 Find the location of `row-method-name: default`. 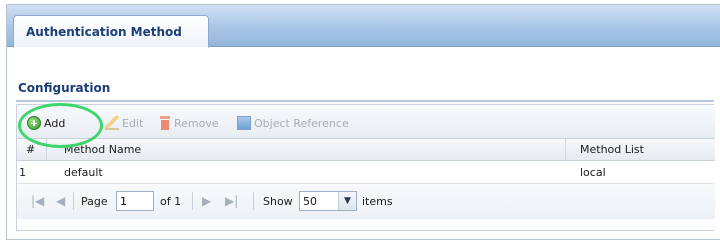

row-method-name: default is located at coordinates (83, 172).